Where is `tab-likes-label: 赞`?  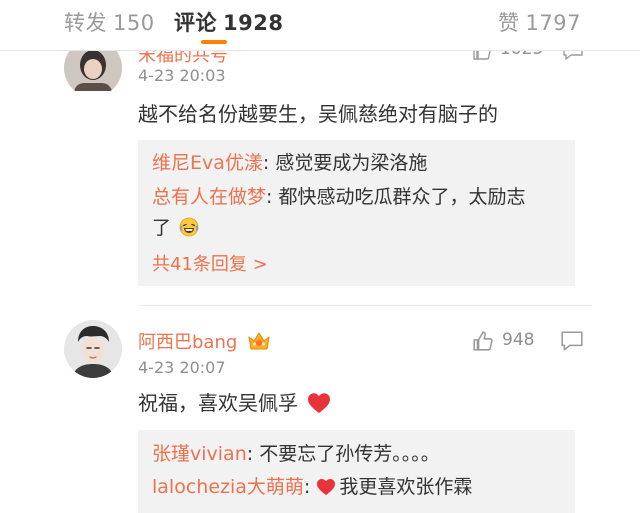
tab-likes-label: 赞 is located at coordinates (509, 23).